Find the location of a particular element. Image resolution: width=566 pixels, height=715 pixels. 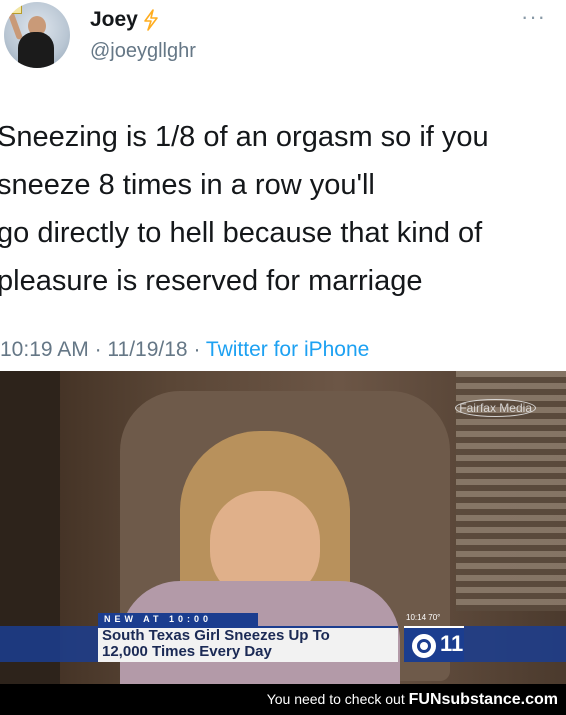

tweet-time: 10:19 AM is located at coordinates (44, 349).